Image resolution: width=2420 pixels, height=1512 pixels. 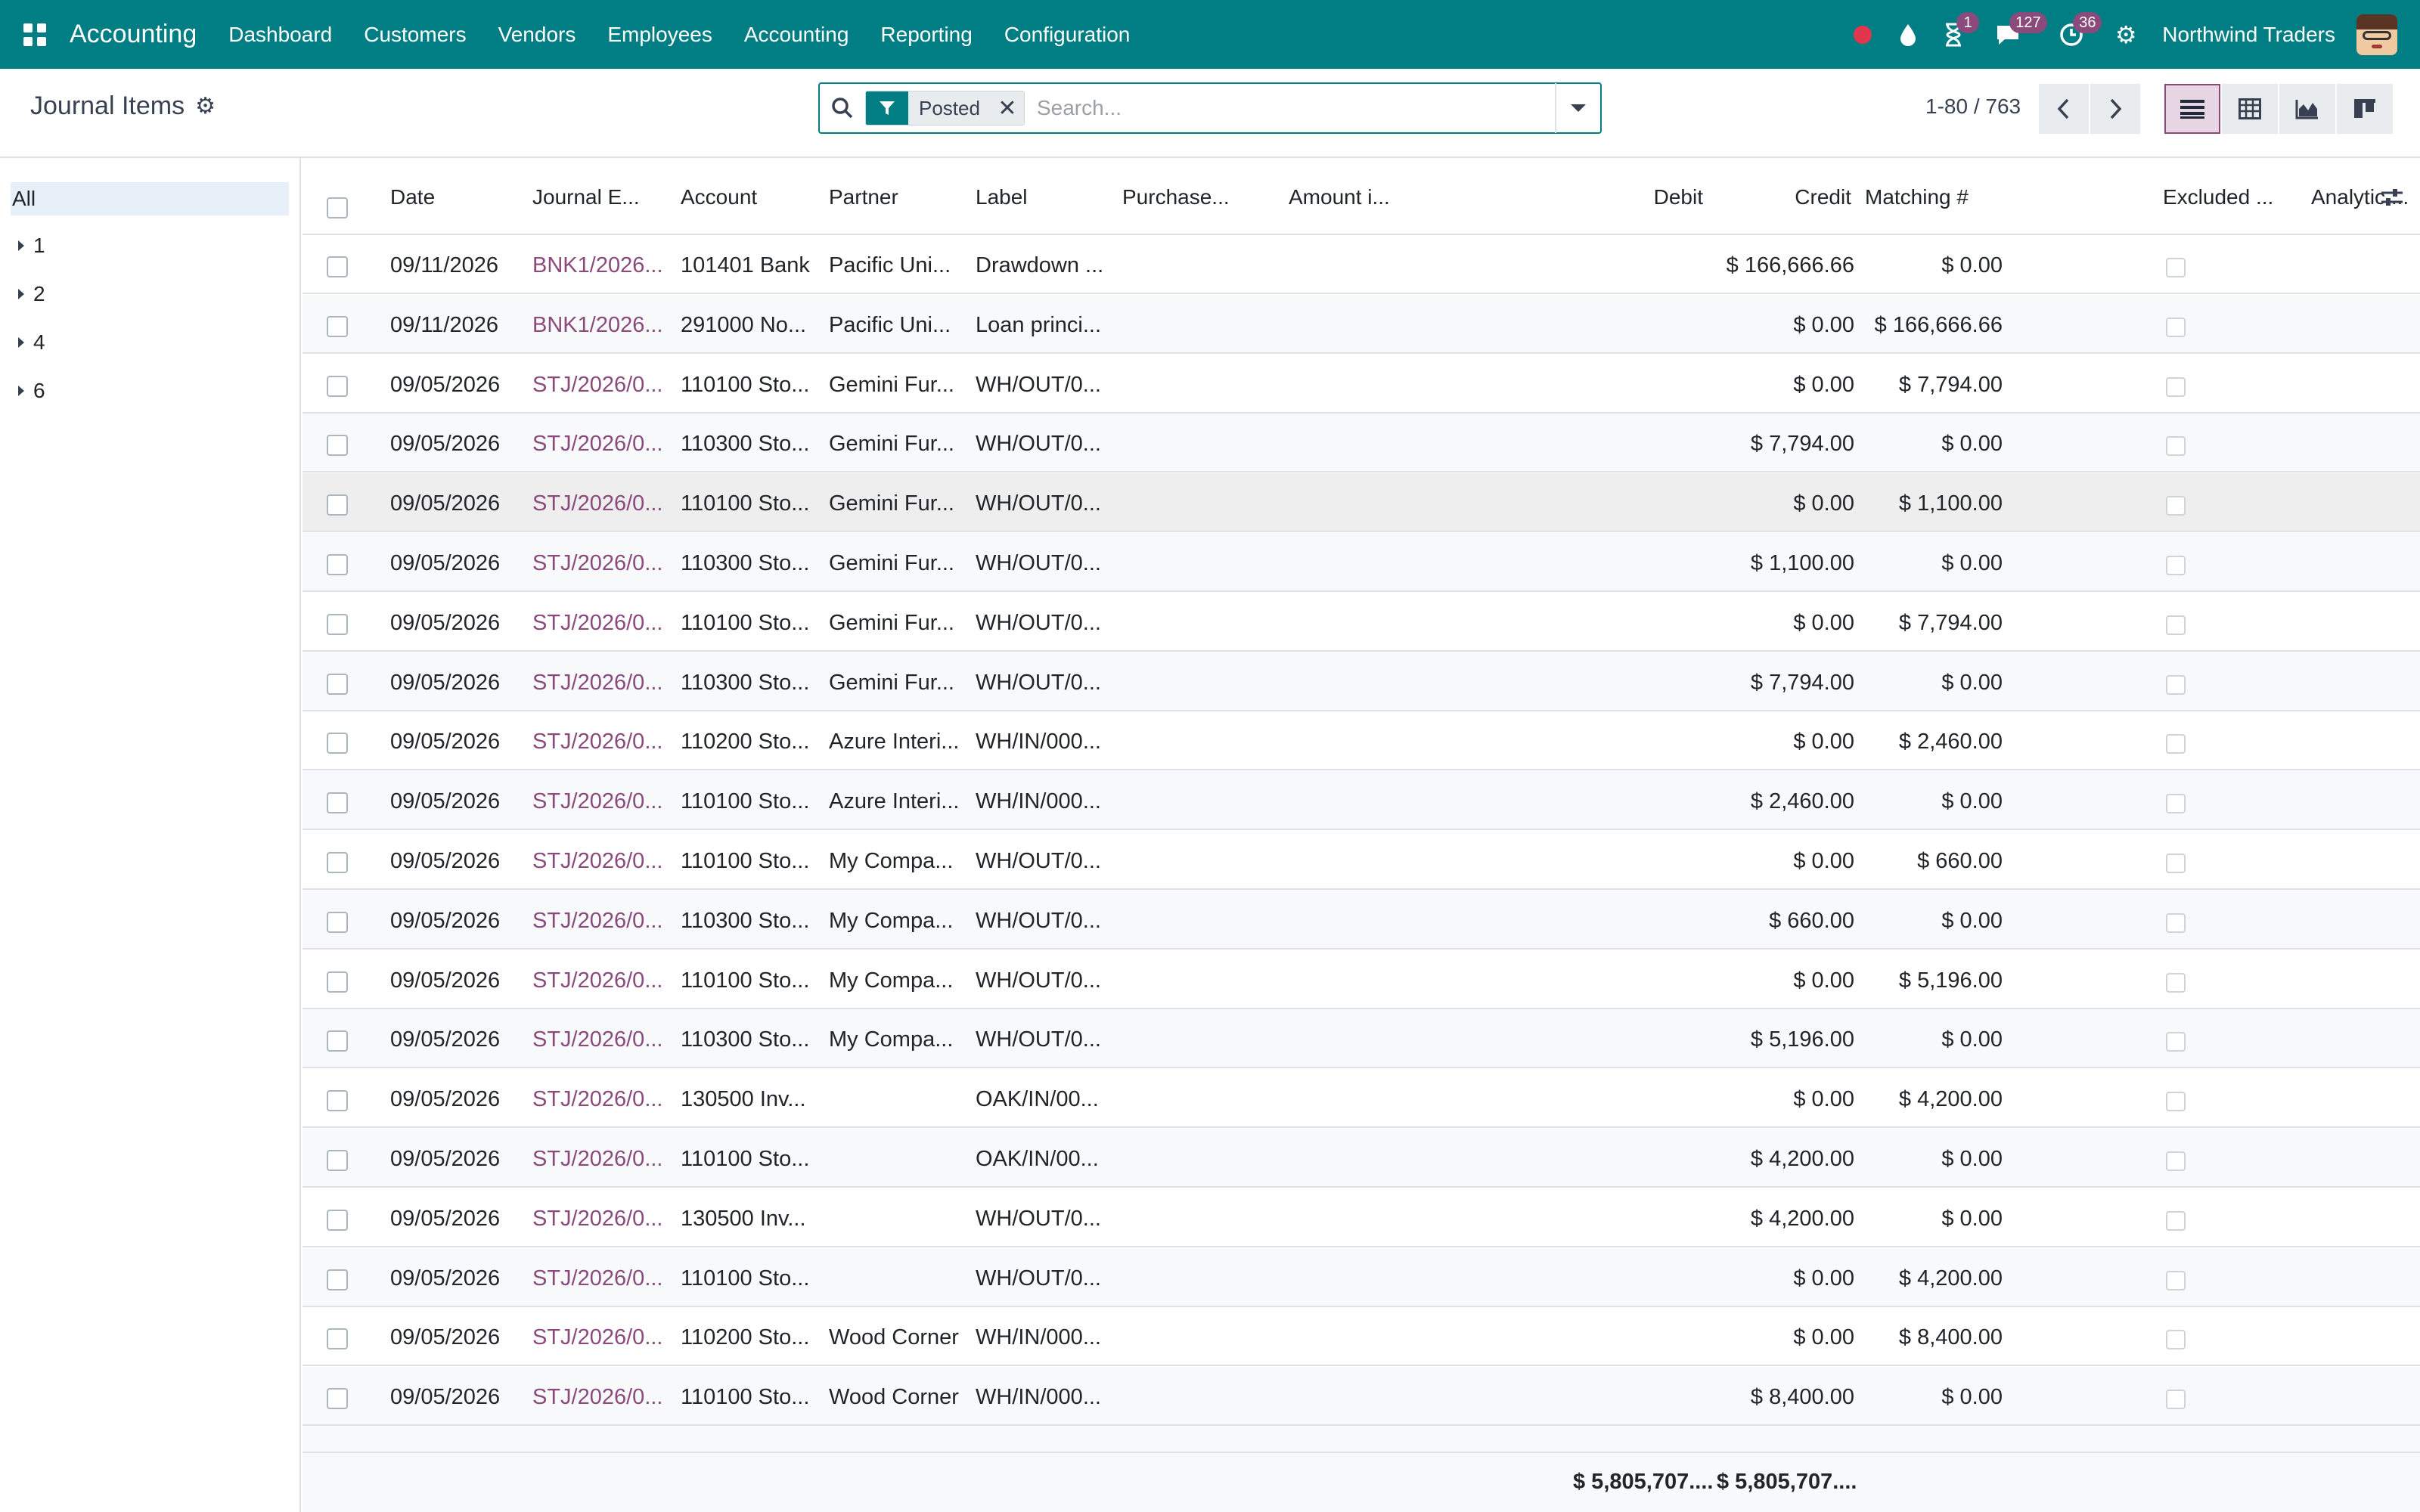 What do you see at coordinates (1067, 35) in the screenshot?
I see `menu-configuration: Configuration` at bounding box center [1067, 35].